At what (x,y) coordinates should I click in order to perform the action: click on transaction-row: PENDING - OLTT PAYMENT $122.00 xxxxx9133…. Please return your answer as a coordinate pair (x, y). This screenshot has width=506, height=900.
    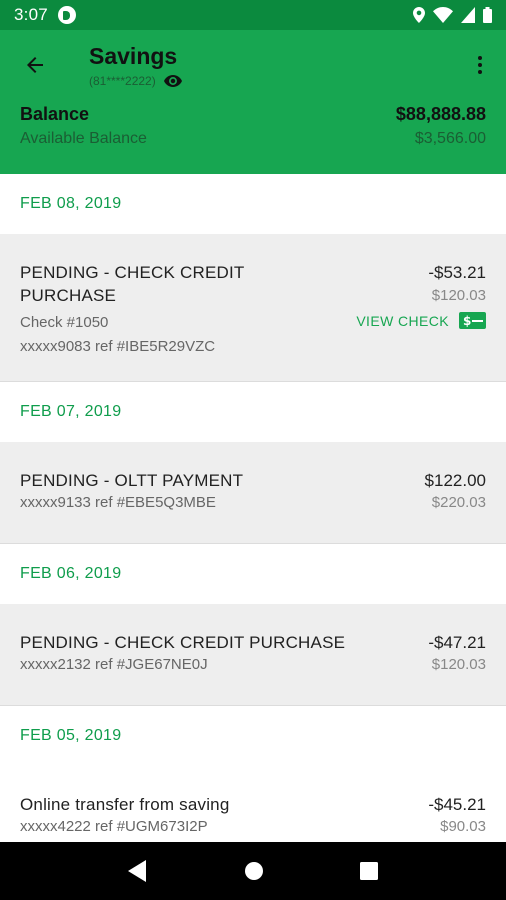
    Looking at the image, I should click on (253, 493).